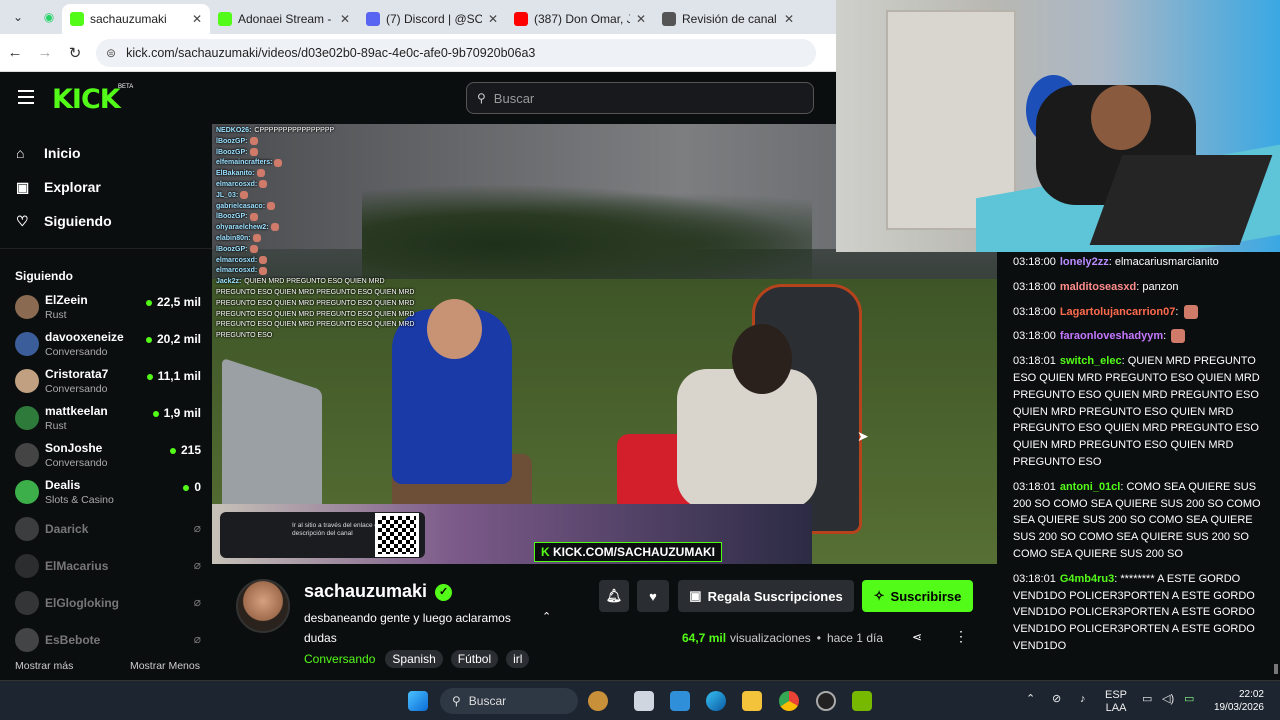  Describe the element at coordinates (173, 339) in the screenshot. I see `viewer-count: 20,2 mil` at that location.